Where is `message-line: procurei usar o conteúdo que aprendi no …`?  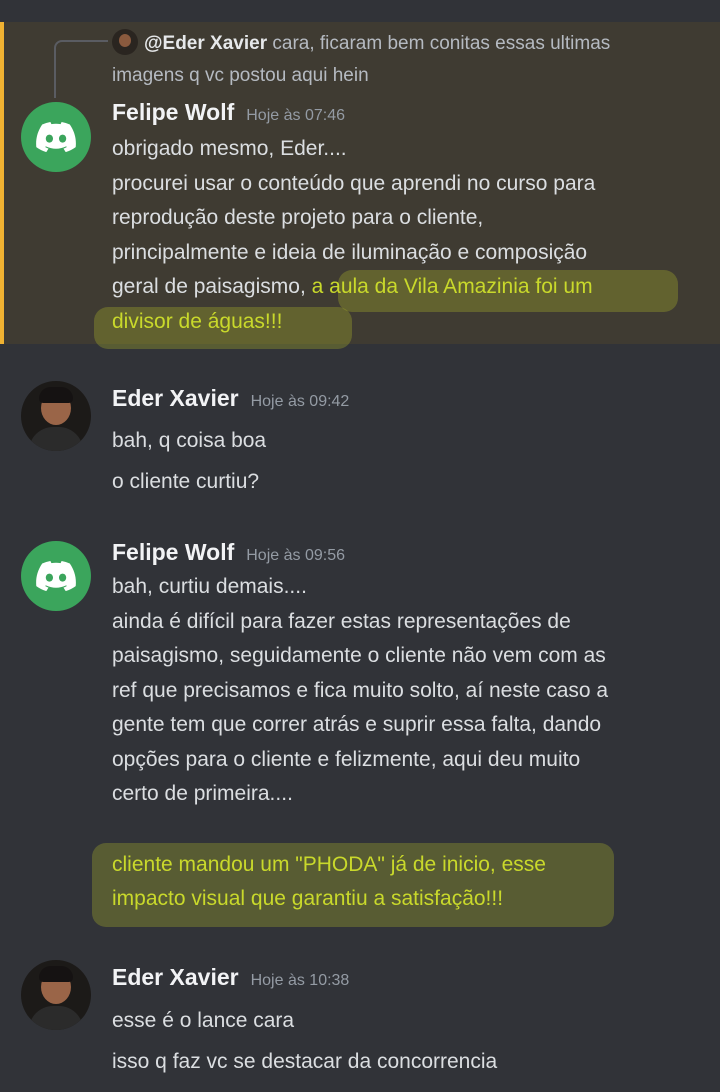 message-line: procurei usar o conteúdo que aprendi no … is located at coordinates (354, 183).